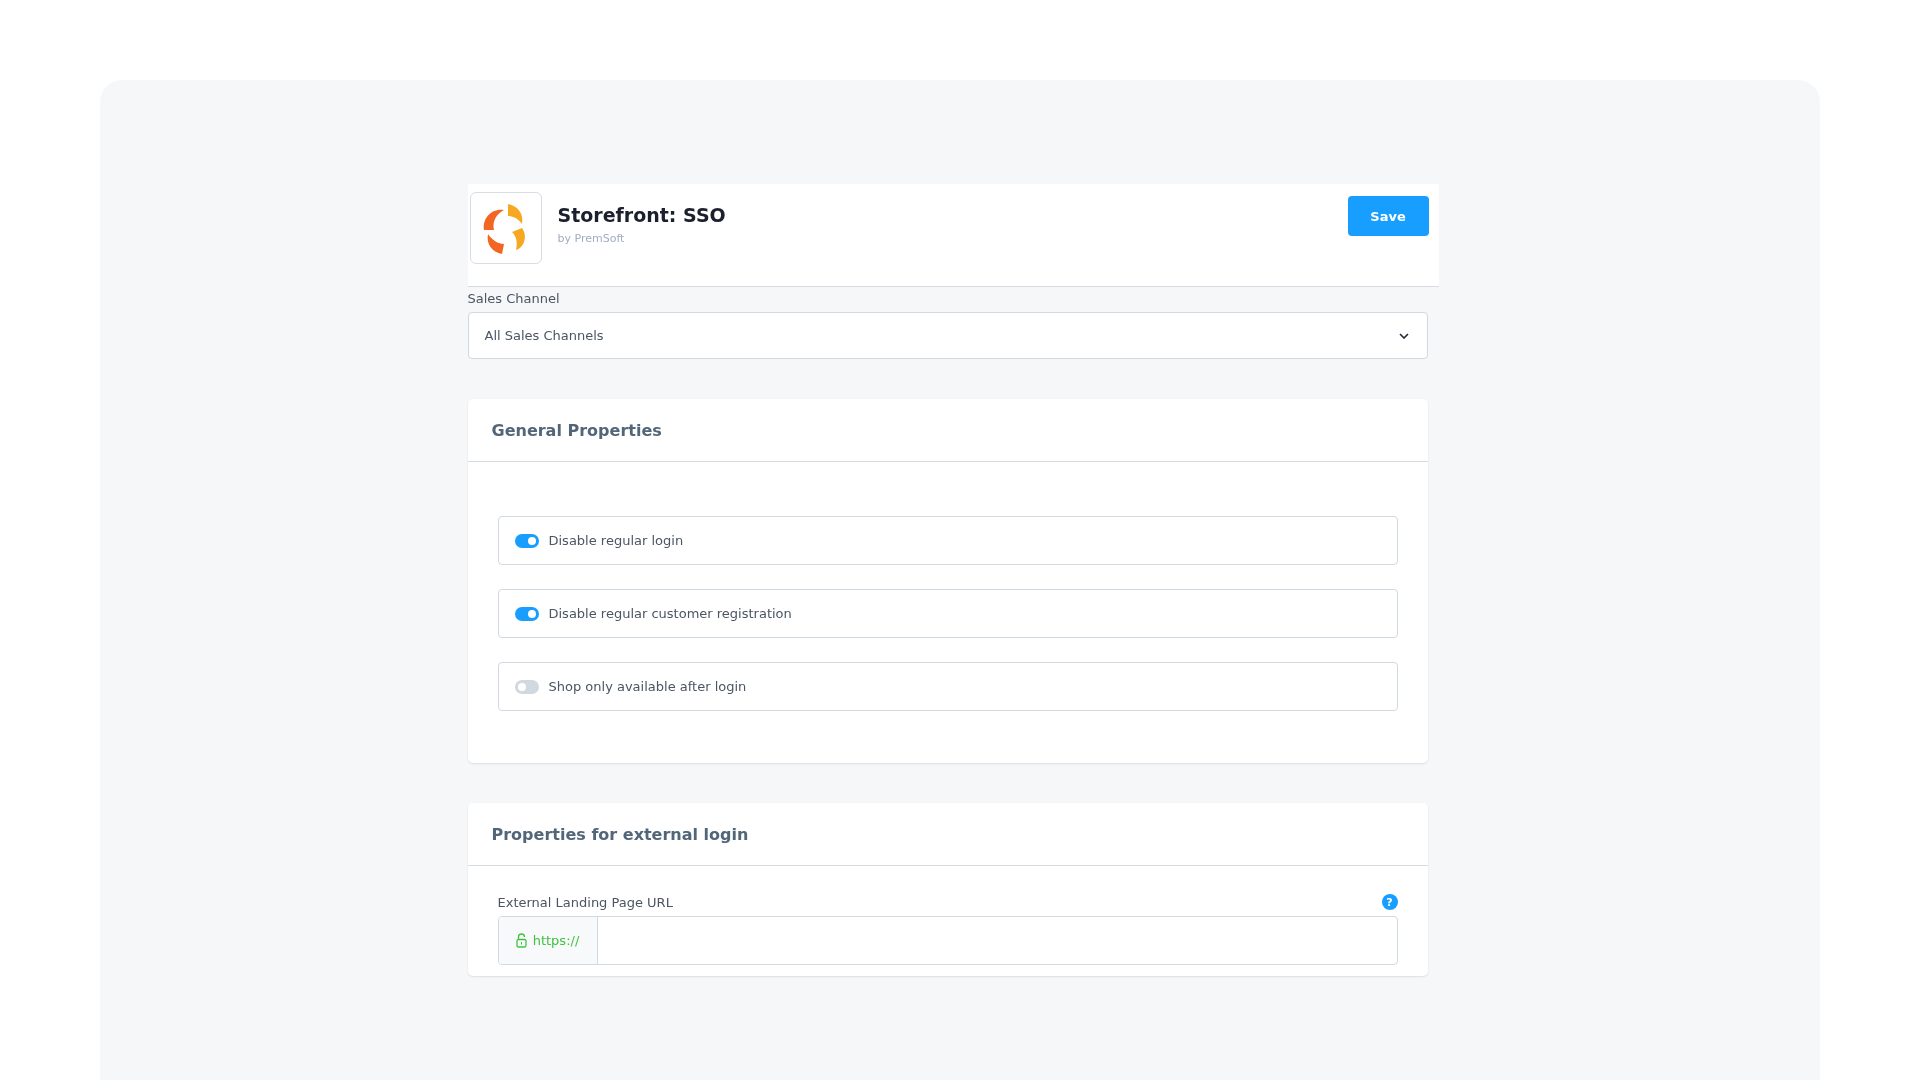 The image size is (1920, 1080). What do you see at coordinates (670, 613) in the screenshot?
I see `toggle-label: Disable regular customer registration` at bounding box center [670, 613].